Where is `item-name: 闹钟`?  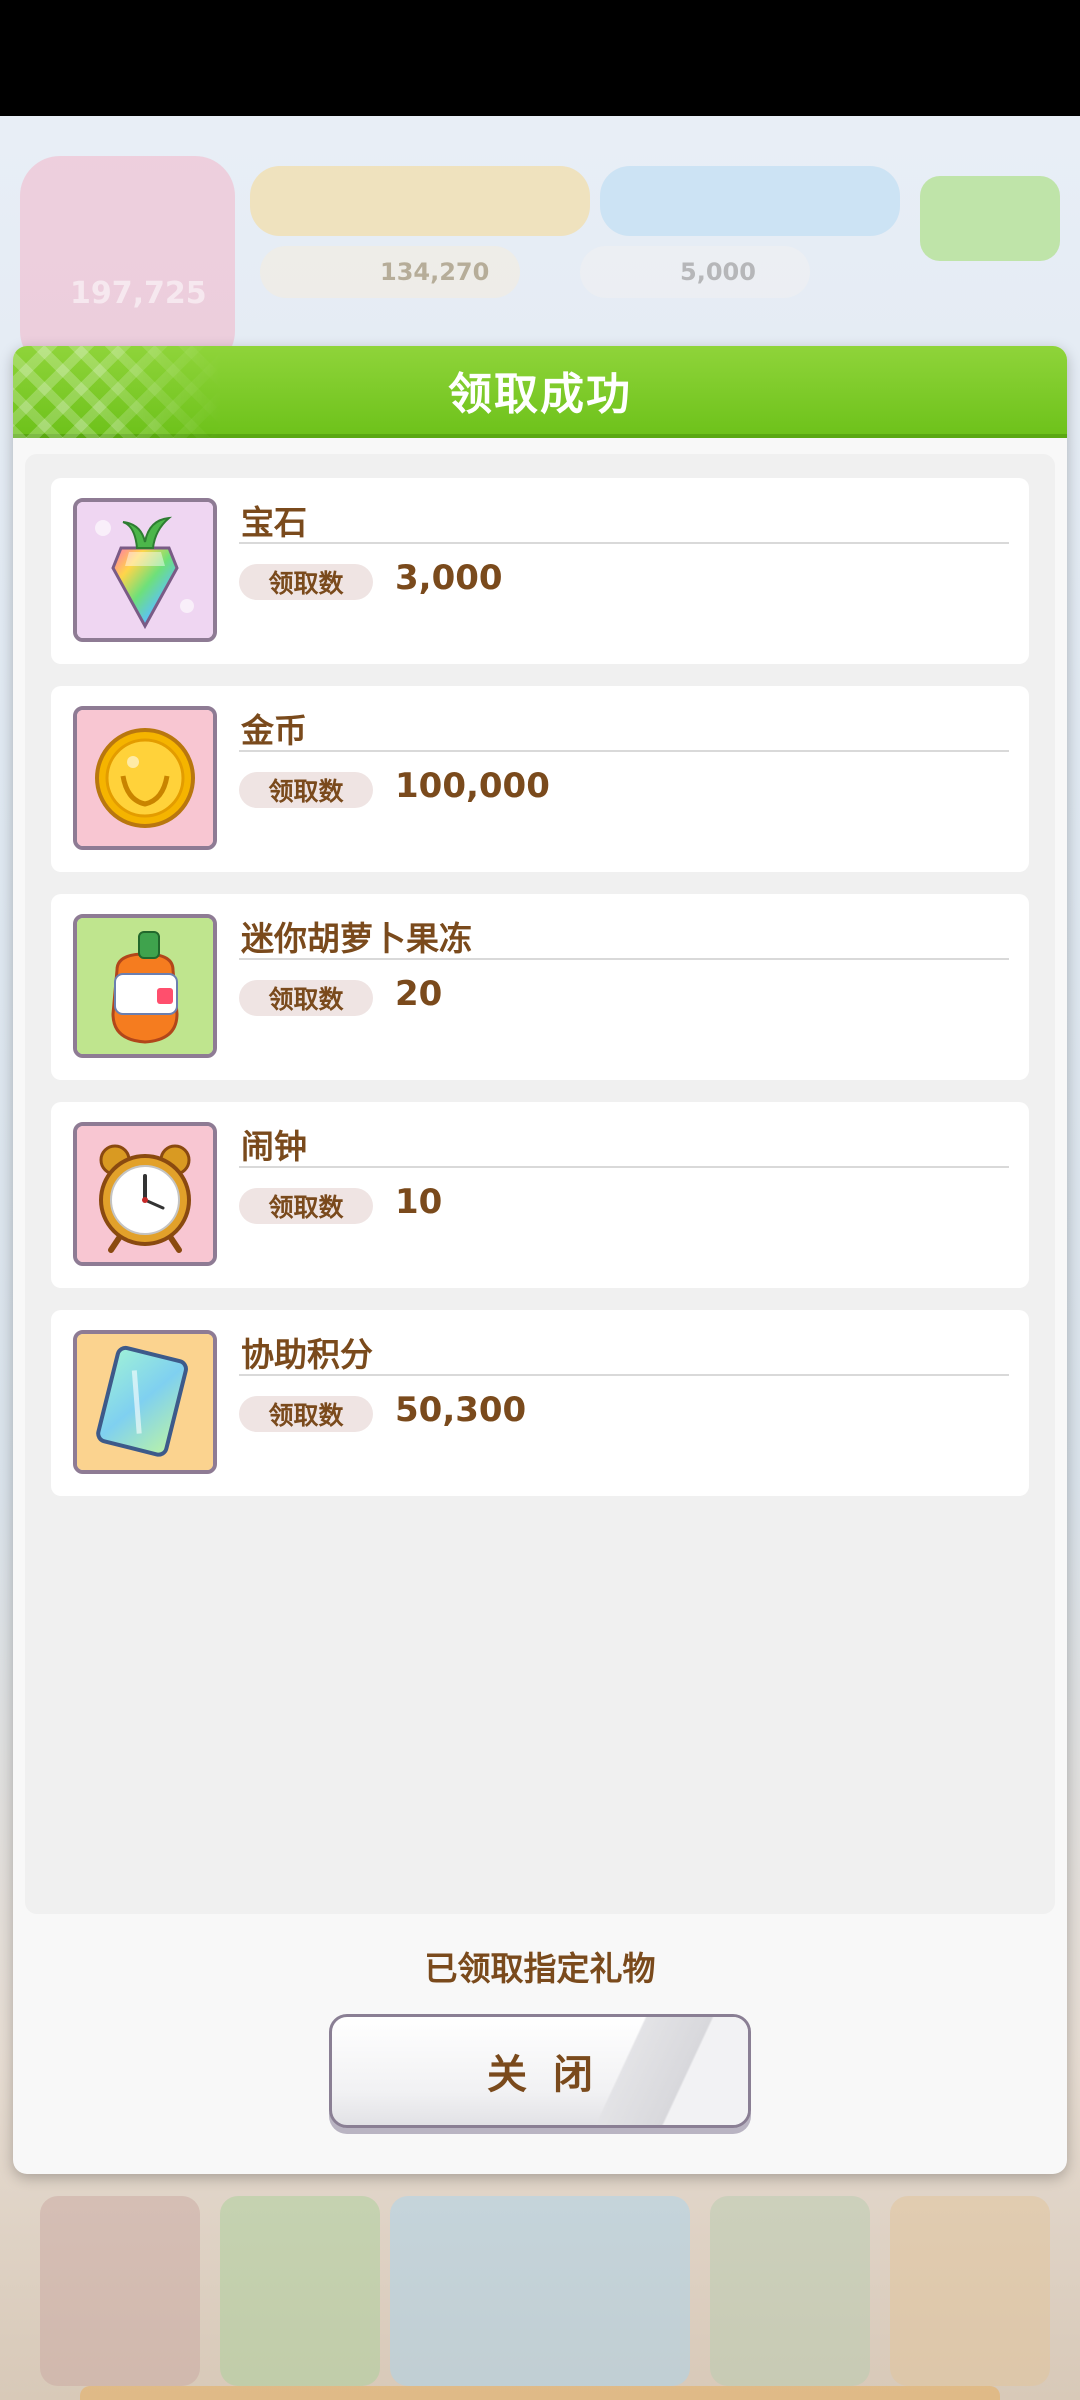
item-name: 闹钟 is located at coordinates (274, 1146).